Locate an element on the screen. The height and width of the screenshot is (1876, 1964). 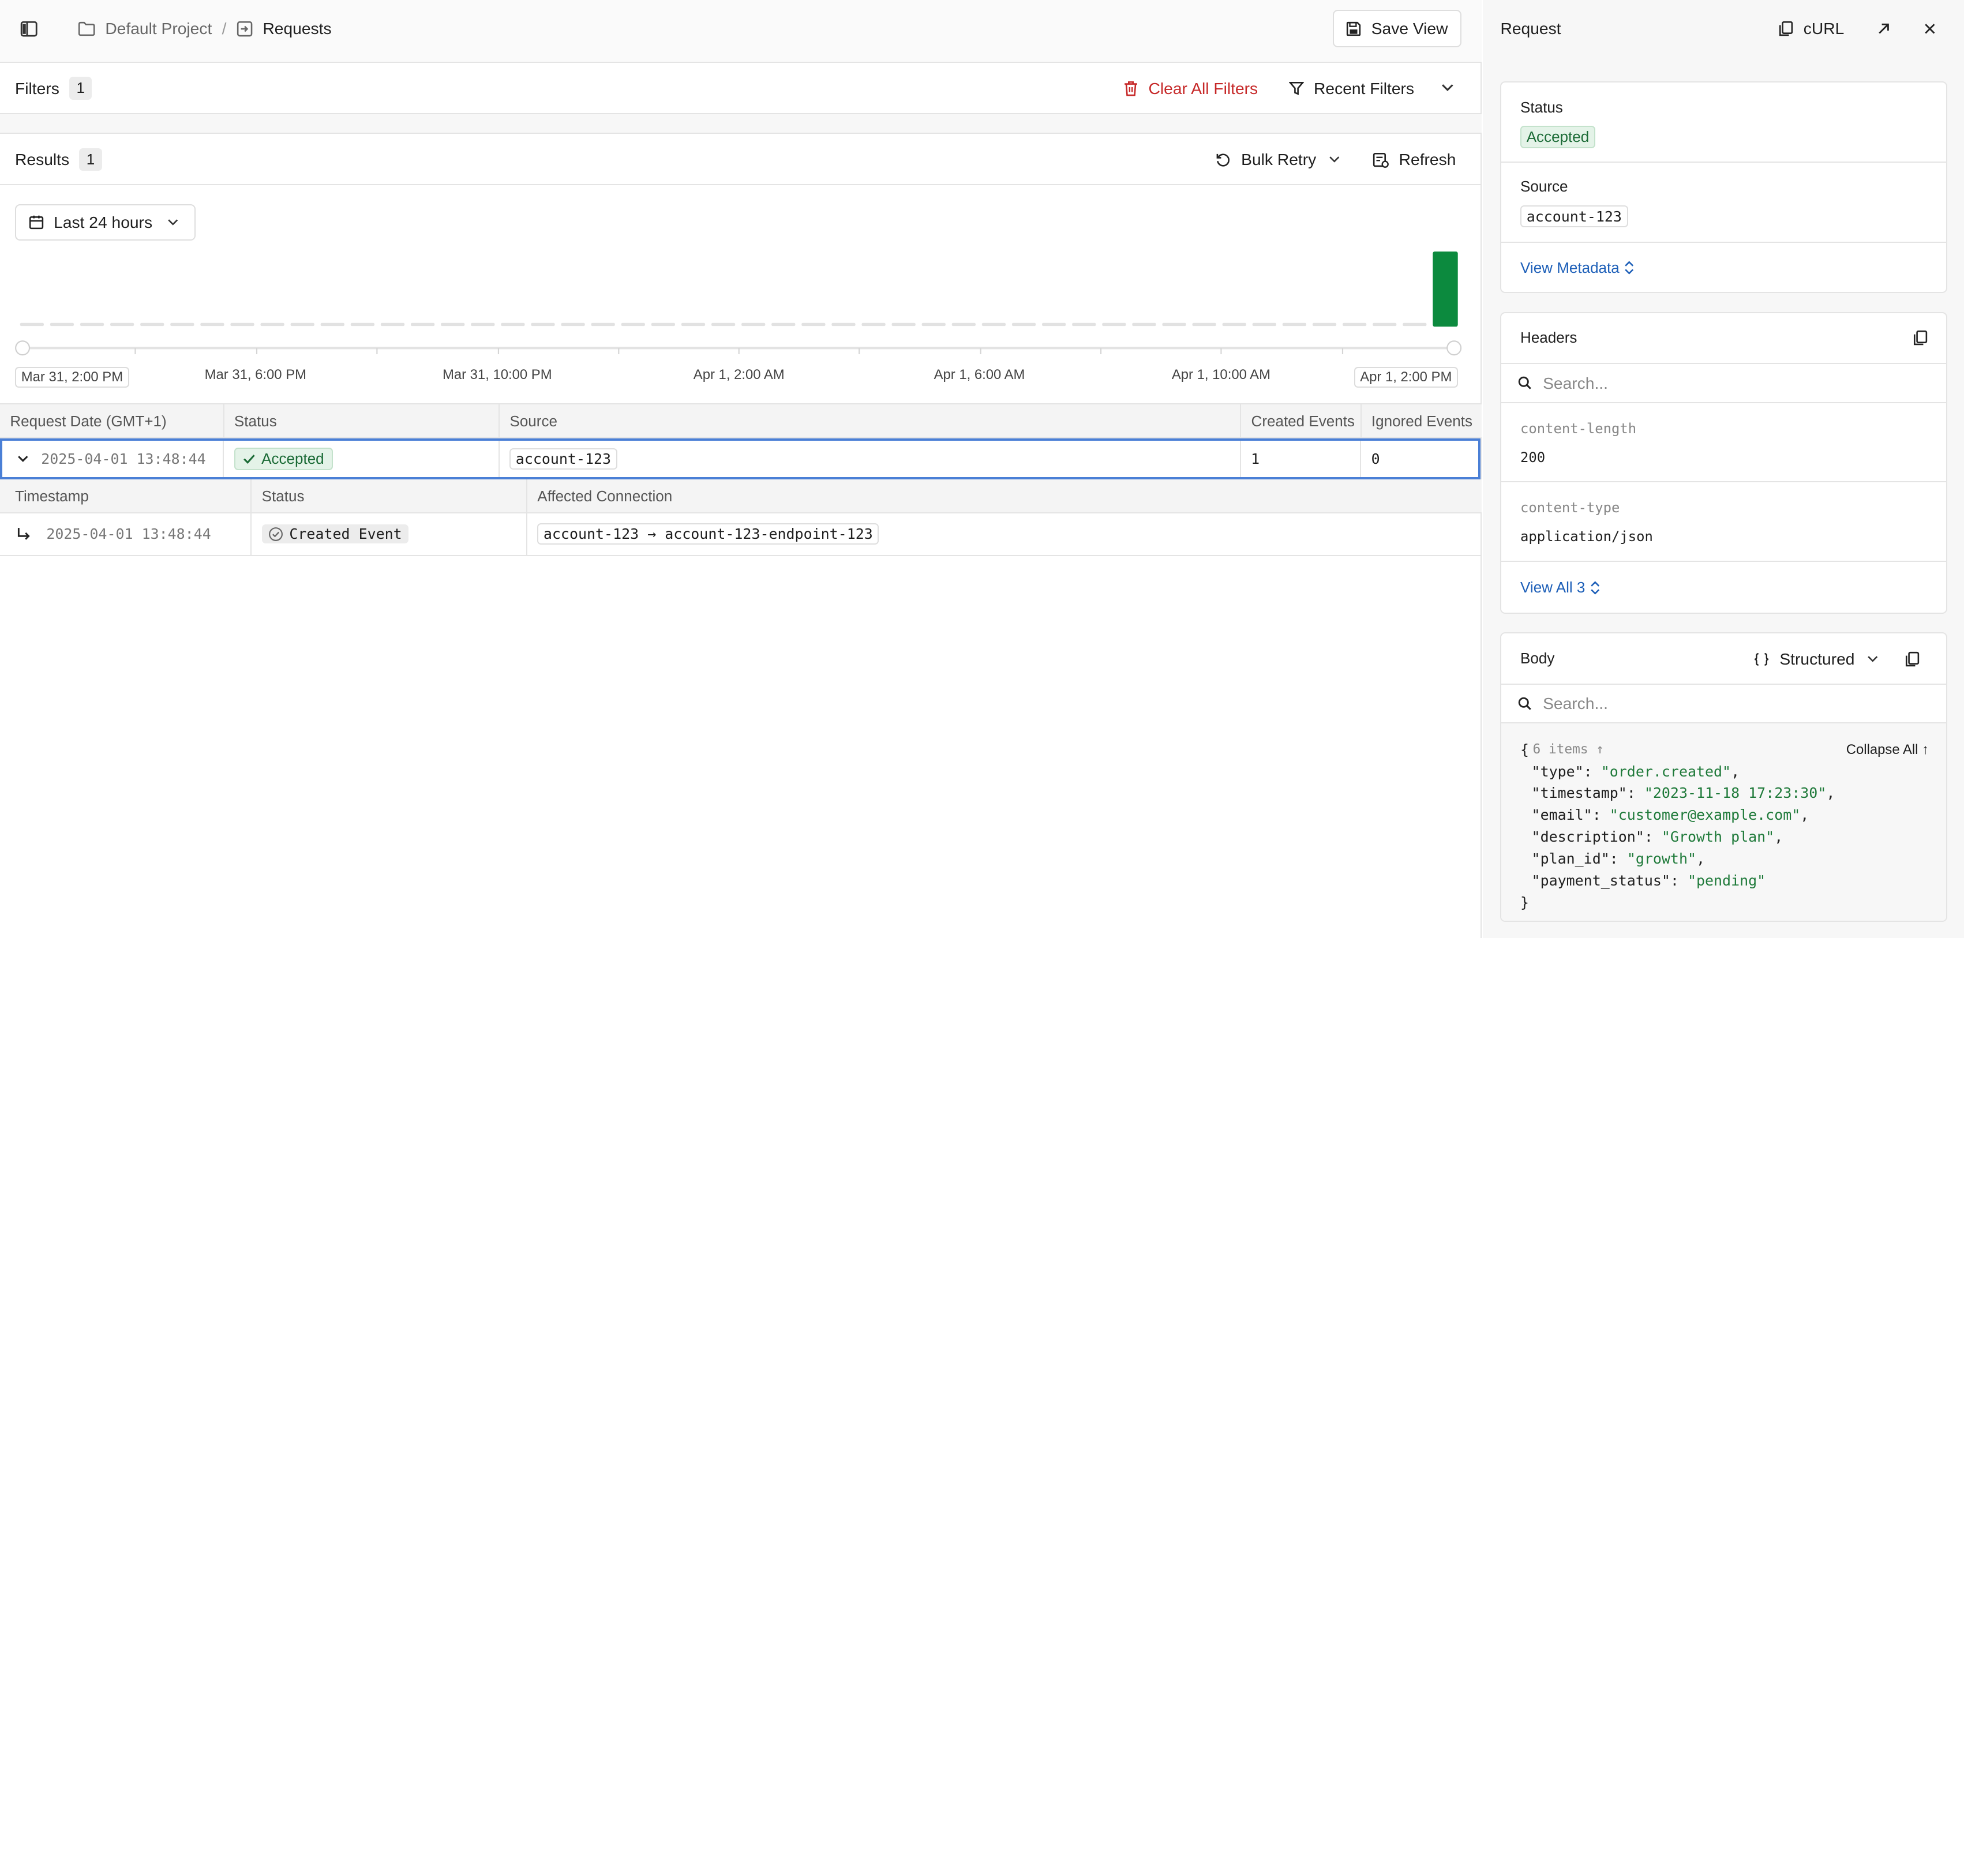
header-value: 200 is located at coordinates (1533, 457).